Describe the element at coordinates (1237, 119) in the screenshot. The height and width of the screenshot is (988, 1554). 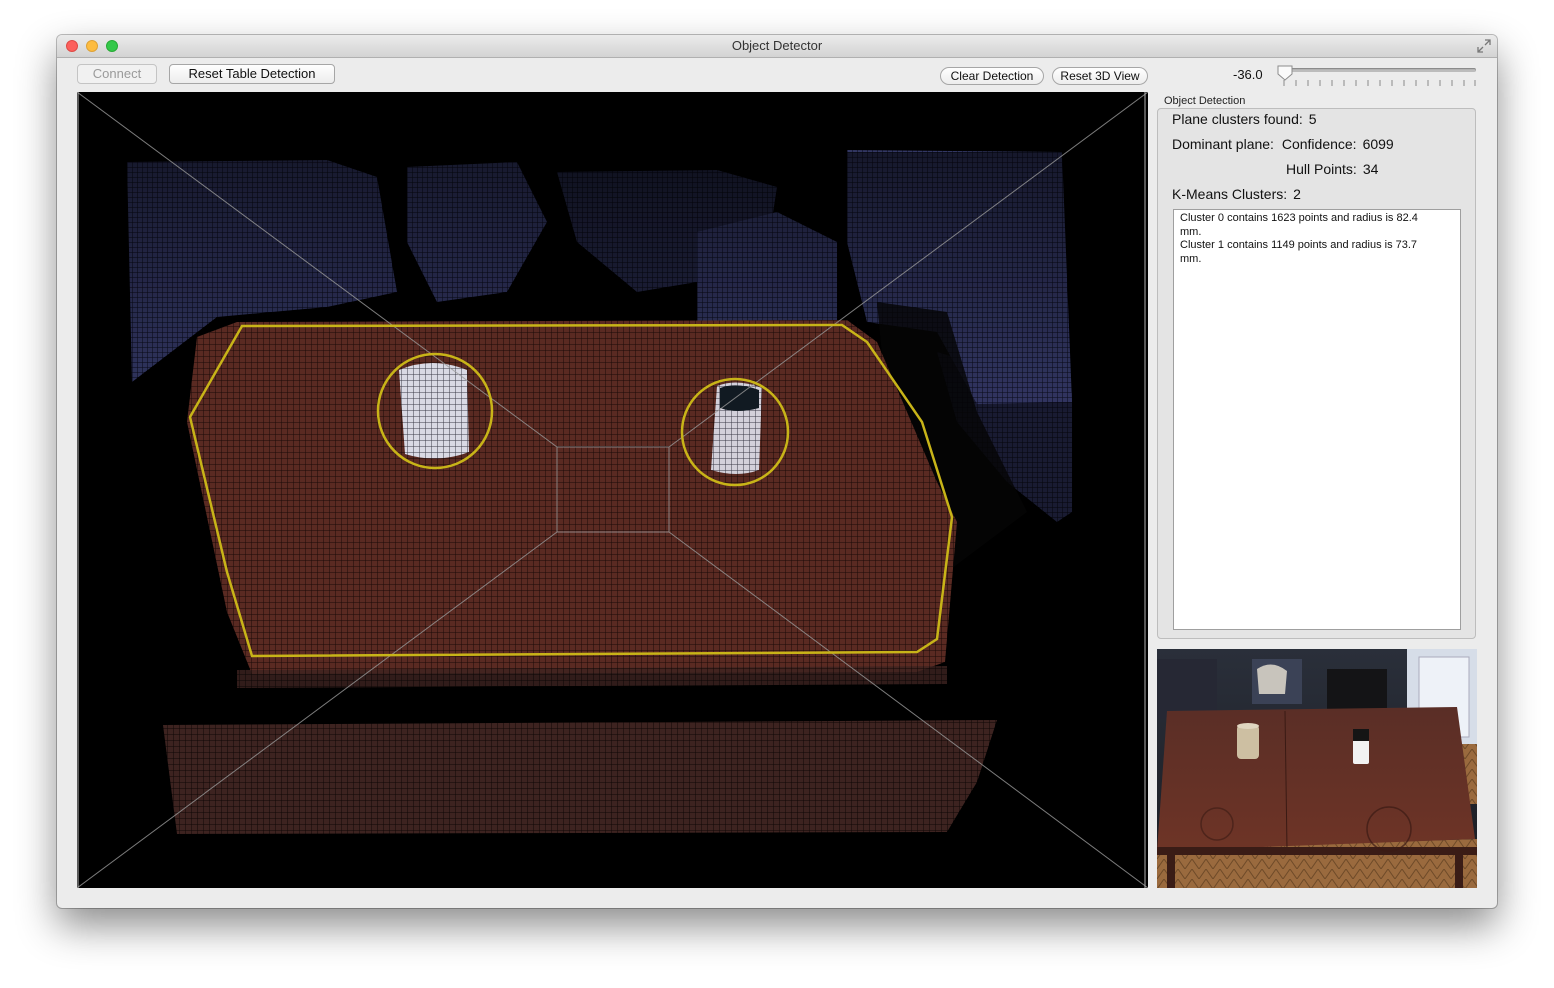
I see `plane-clusters-label: Plane clusters found:` at that location.